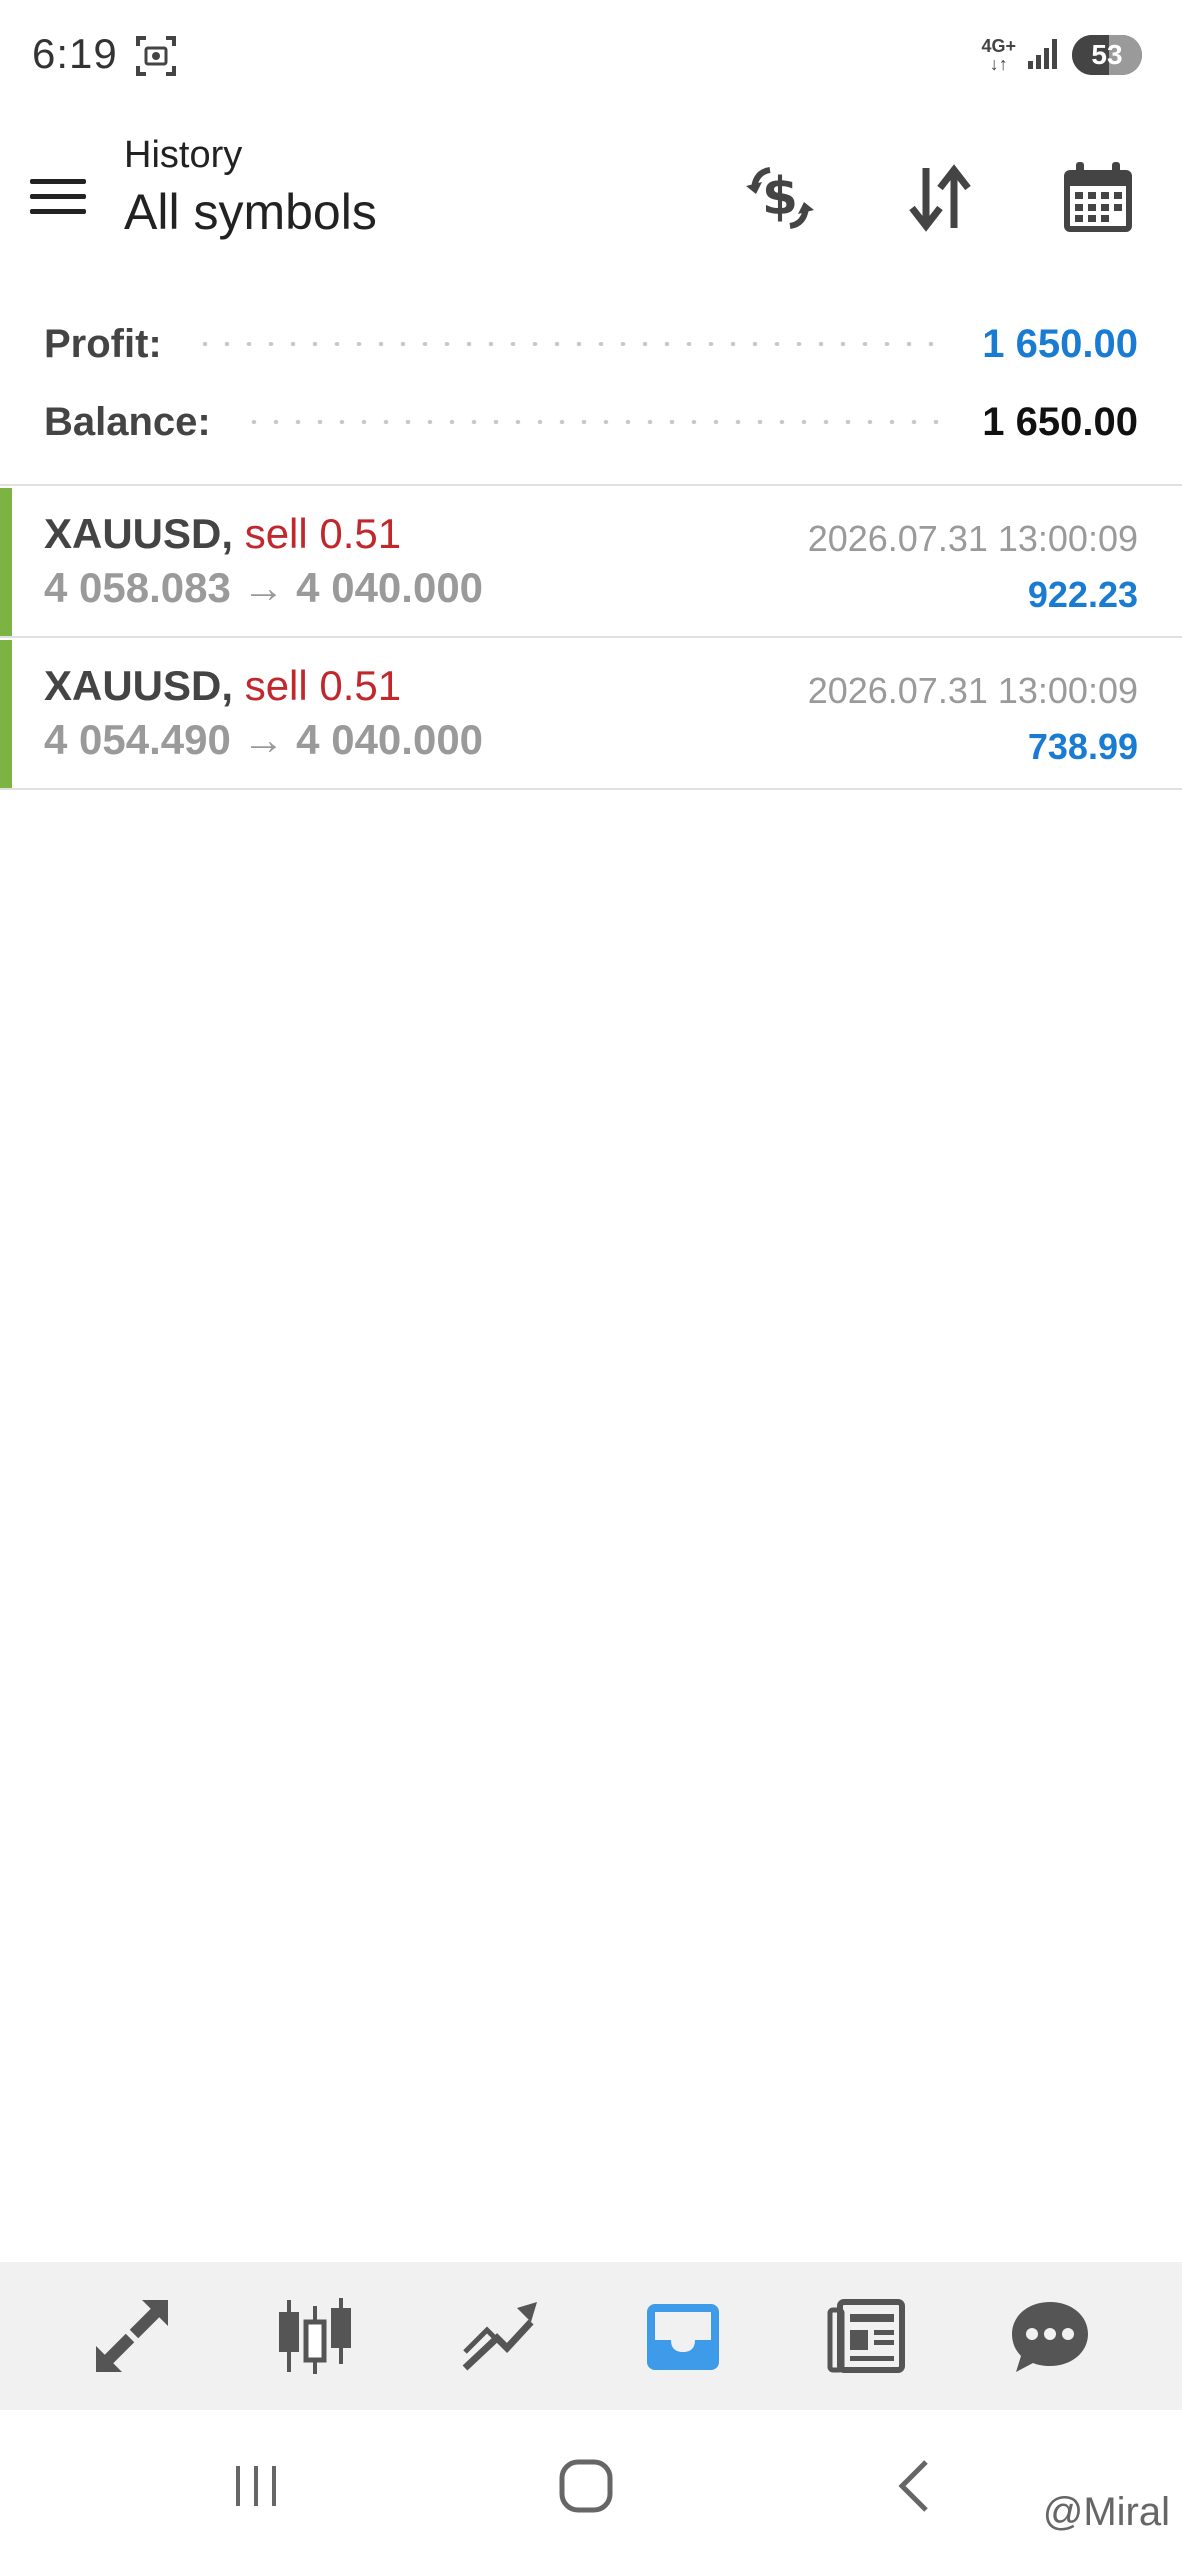 Image resolution: width=1182 pixels, height=2560 pixels. What do you see at coordinates (250, 212) in the screenshot?
I see `page-title: All symbols` at bounding box center [250, 212].